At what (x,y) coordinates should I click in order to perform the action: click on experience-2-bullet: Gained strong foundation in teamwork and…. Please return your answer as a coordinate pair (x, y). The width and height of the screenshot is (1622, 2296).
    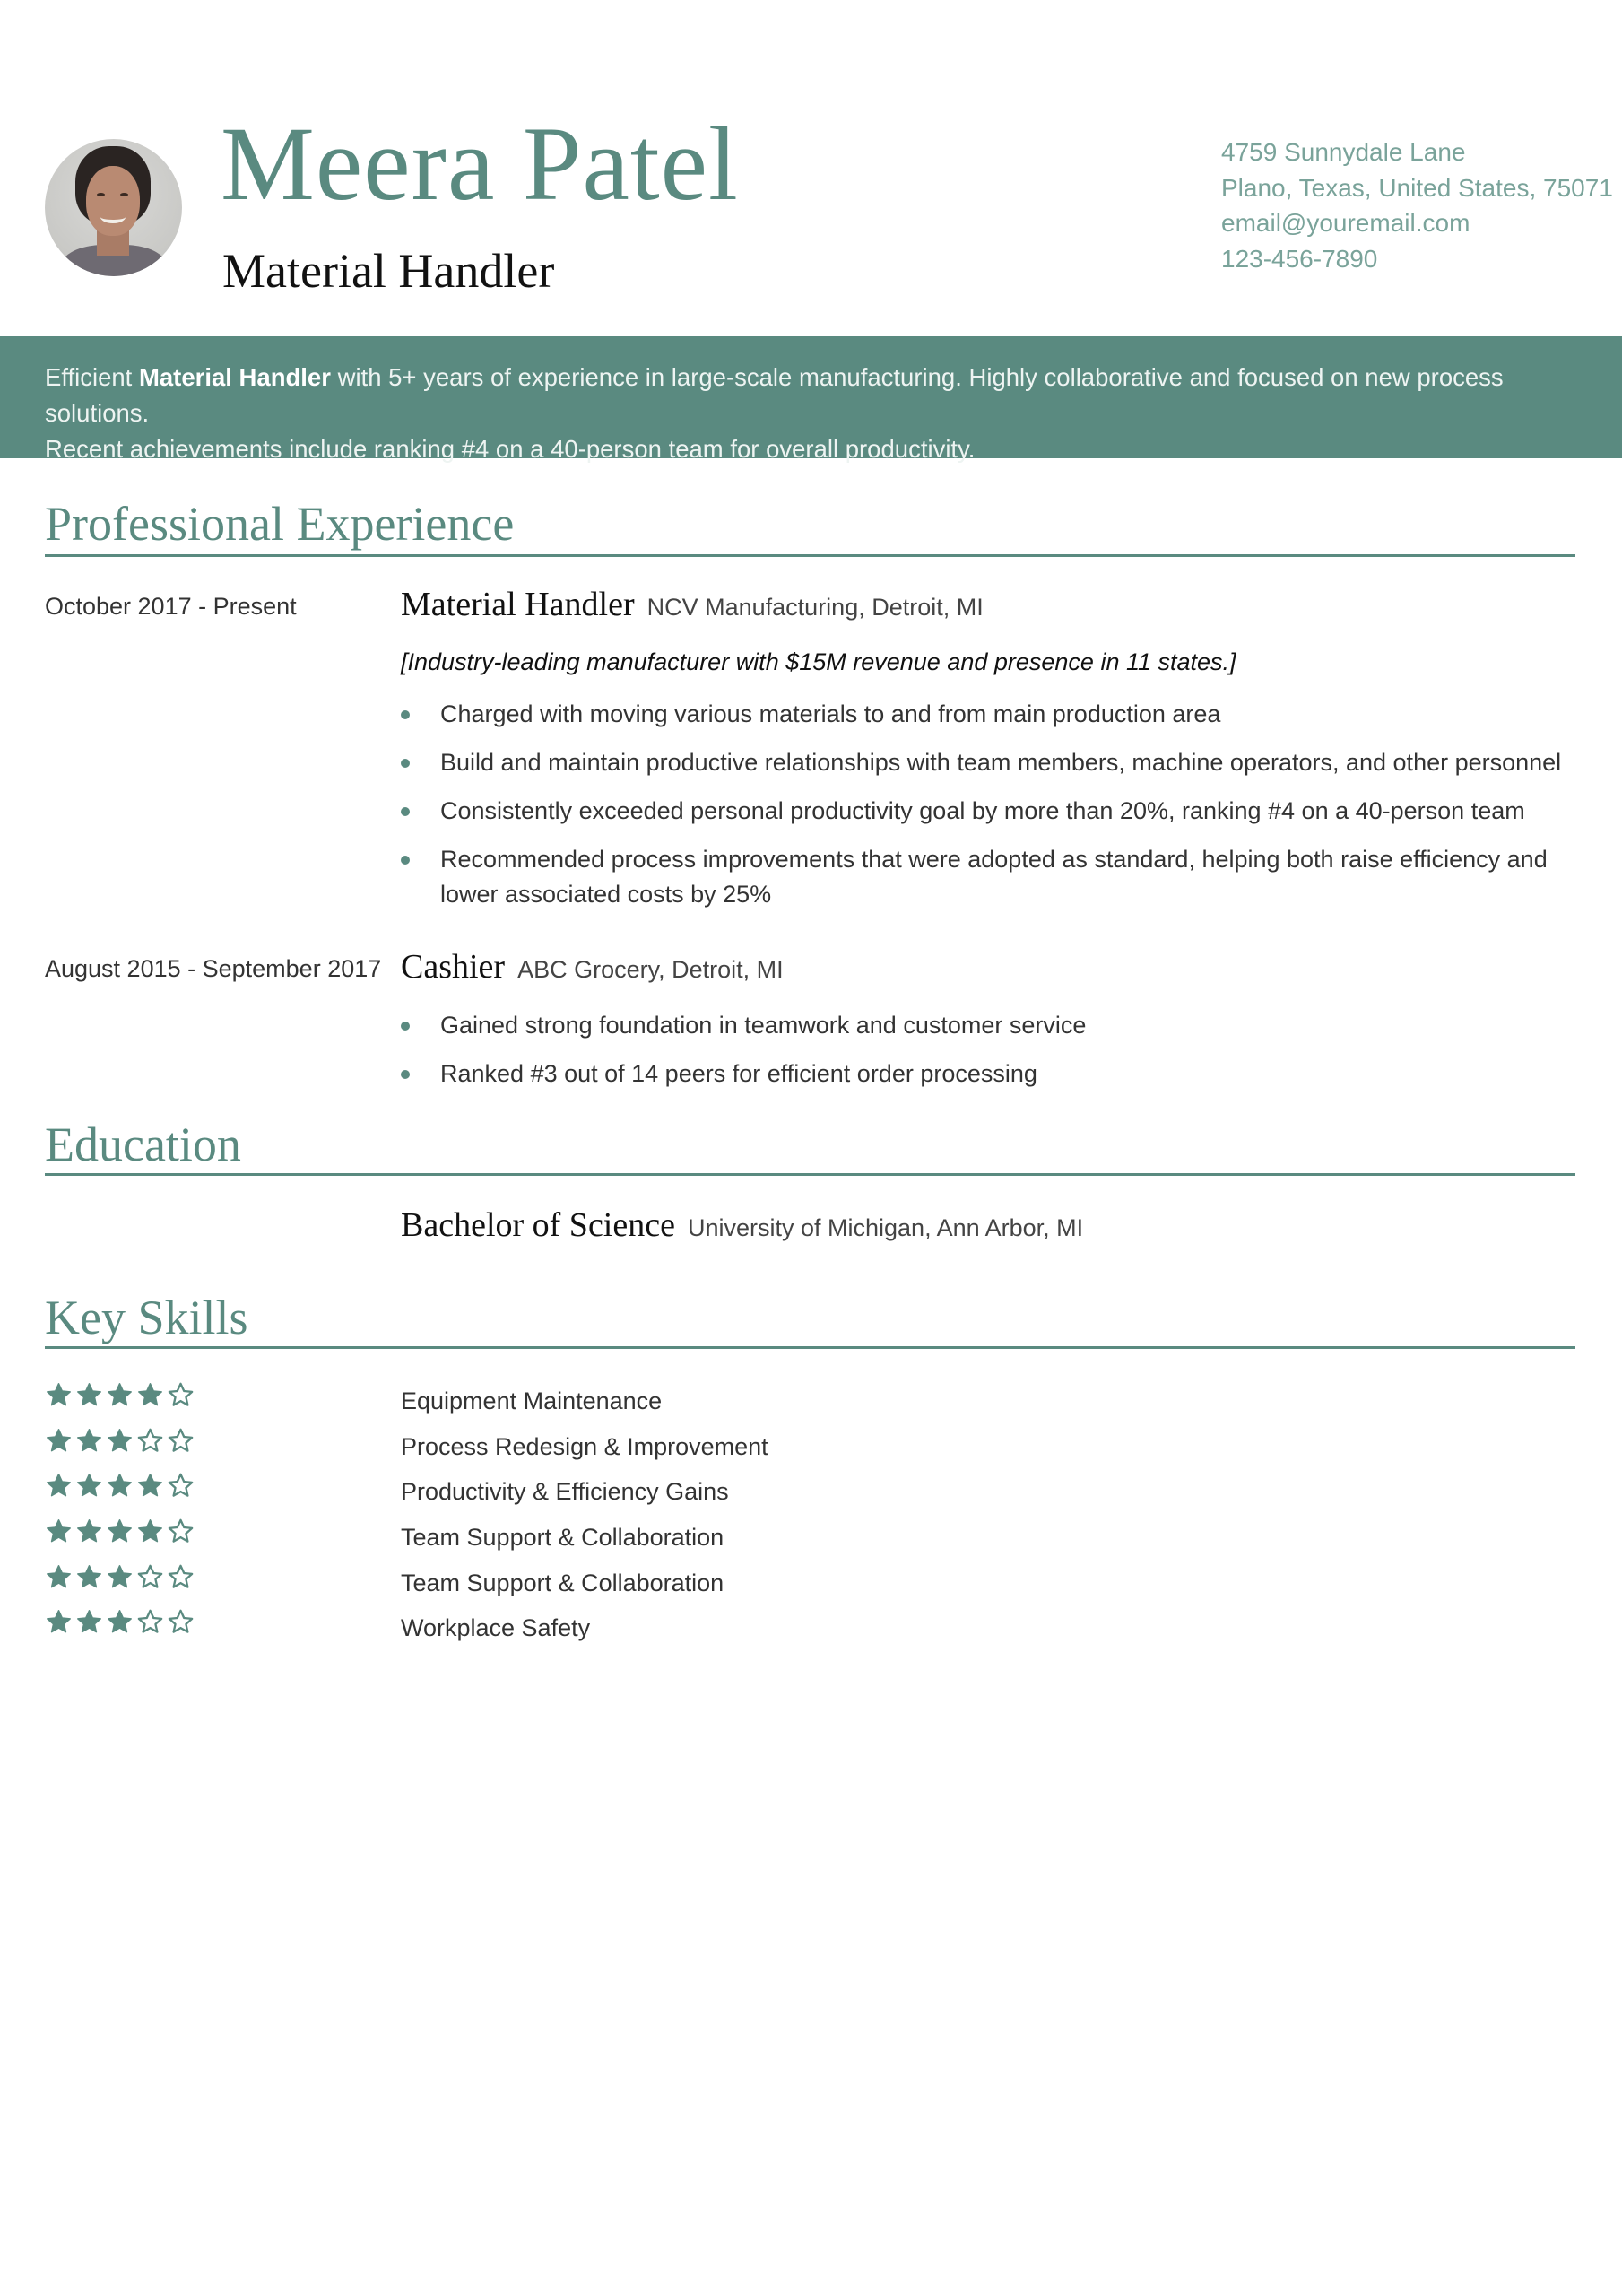
    Looking at the image, I should click on (988, 1025).